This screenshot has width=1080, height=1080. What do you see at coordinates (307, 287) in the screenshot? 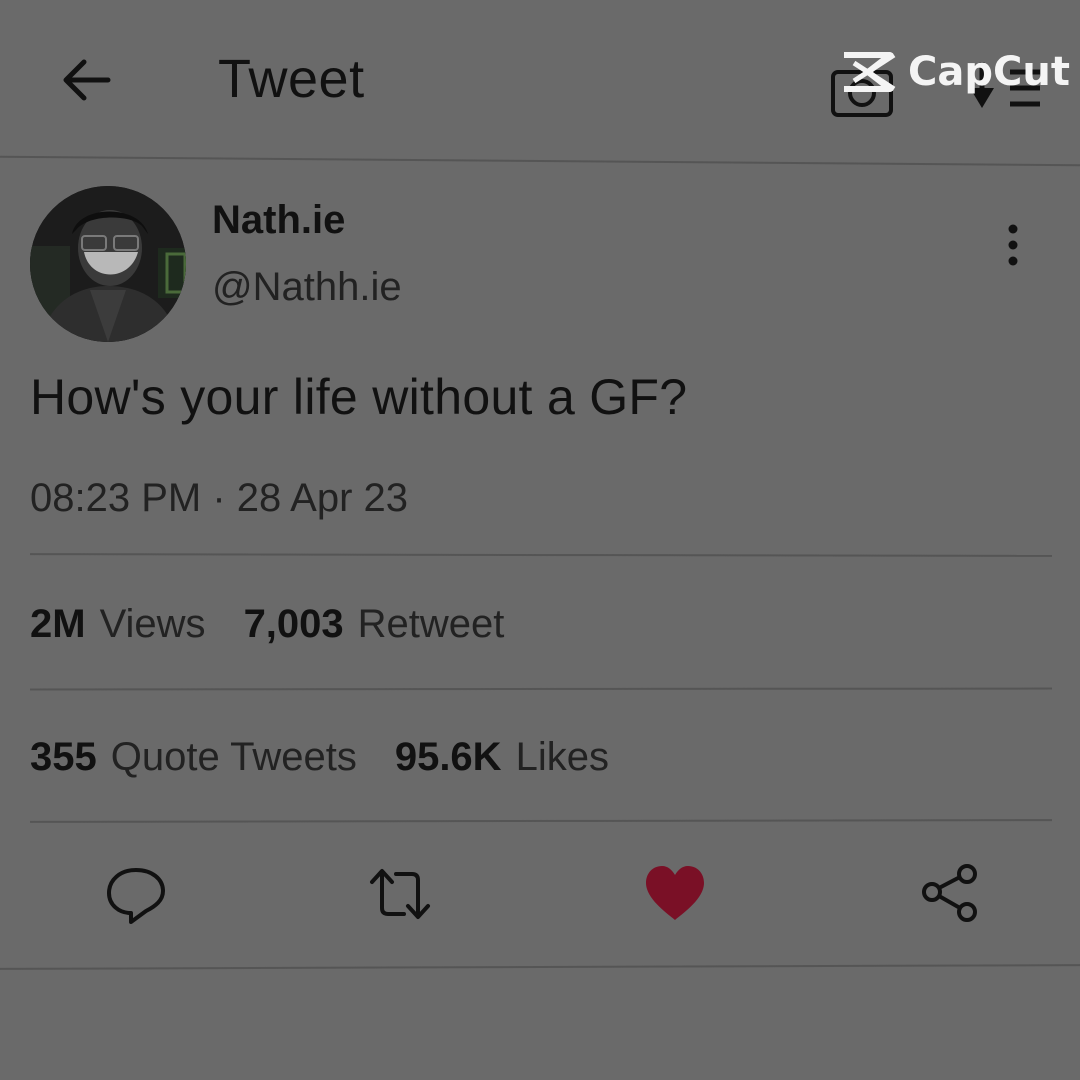
I see `user-handle: @Nathh.ie` at bounding box center [307, 287].